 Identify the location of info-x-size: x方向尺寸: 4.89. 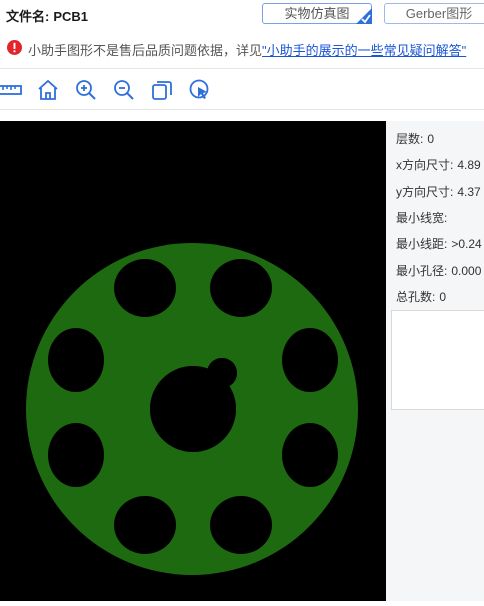
(438, 164).